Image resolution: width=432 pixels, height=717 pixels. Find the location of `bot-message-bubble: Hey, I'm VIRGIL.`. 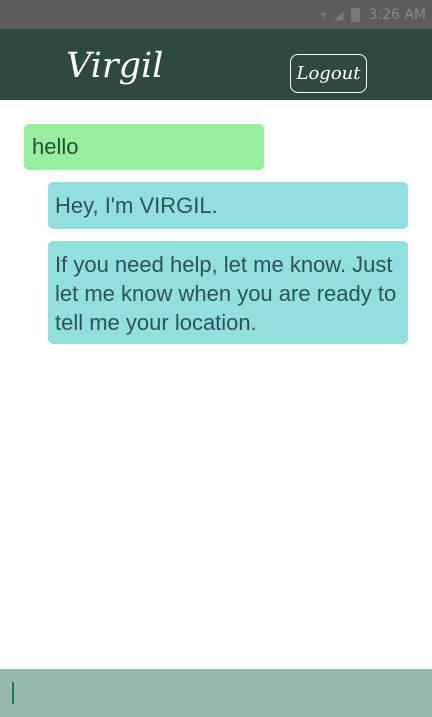

bot-message-bubble: Hey, I'm VIRGIL. is located at coordinates (228, 205).